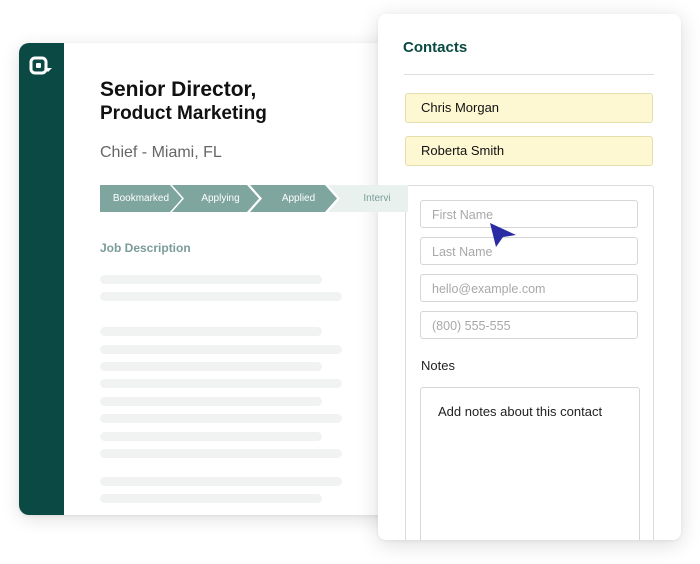 This screenshot has width=700, height=564. Describe the element at coordinates (41, 67) in the screenshot. I see `app-logo-icon` at that location.